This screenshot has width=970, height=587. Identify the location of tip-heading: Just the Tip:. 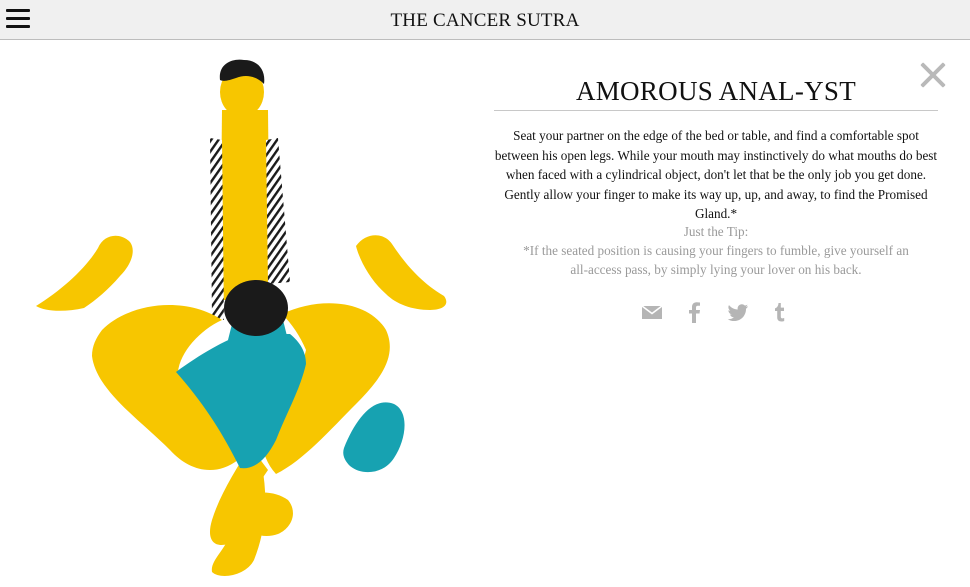
(716, 231).